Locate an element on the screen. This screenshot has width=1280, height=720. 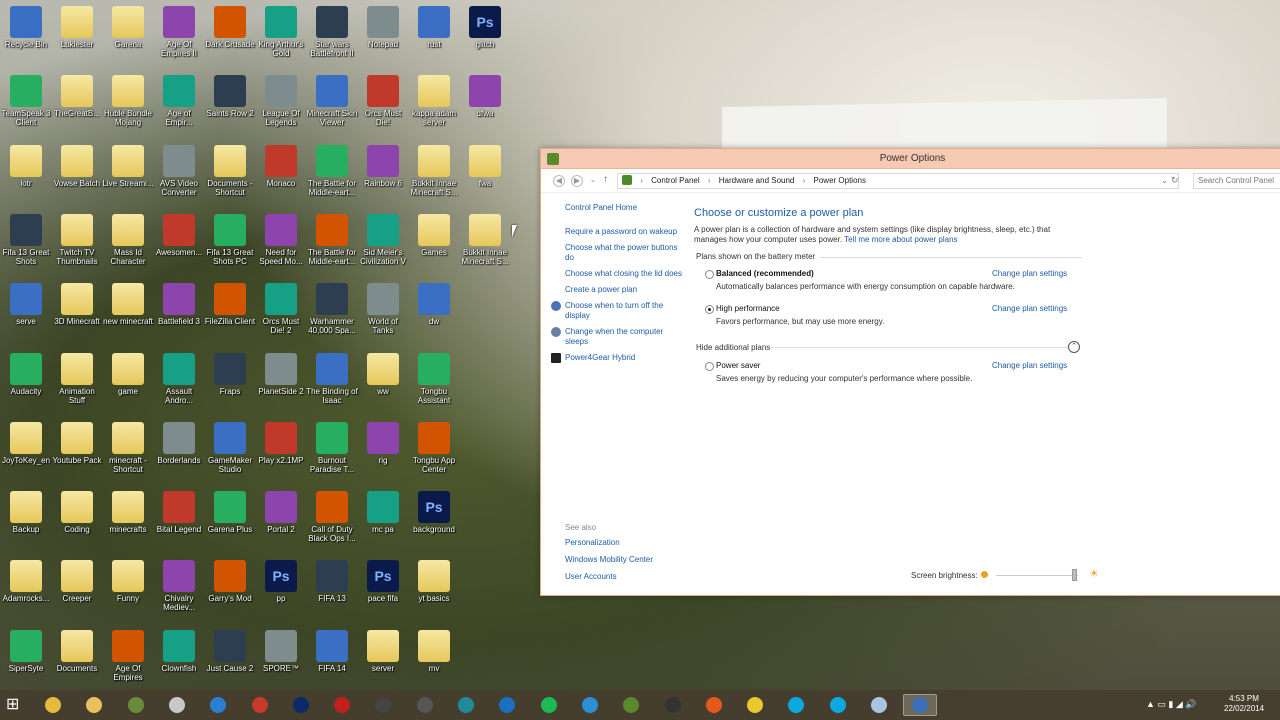
taskbar-skype-button is located at coordinates (838, 705).